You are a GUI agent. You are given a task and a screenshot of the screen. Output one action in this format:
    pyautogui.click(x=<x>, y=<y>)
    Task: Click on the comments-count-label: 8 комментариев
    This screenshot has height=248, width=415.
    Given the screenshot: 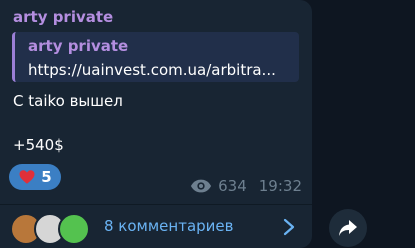 What is the action you would take?
    pyautogui.click(x=169, y=226)
    